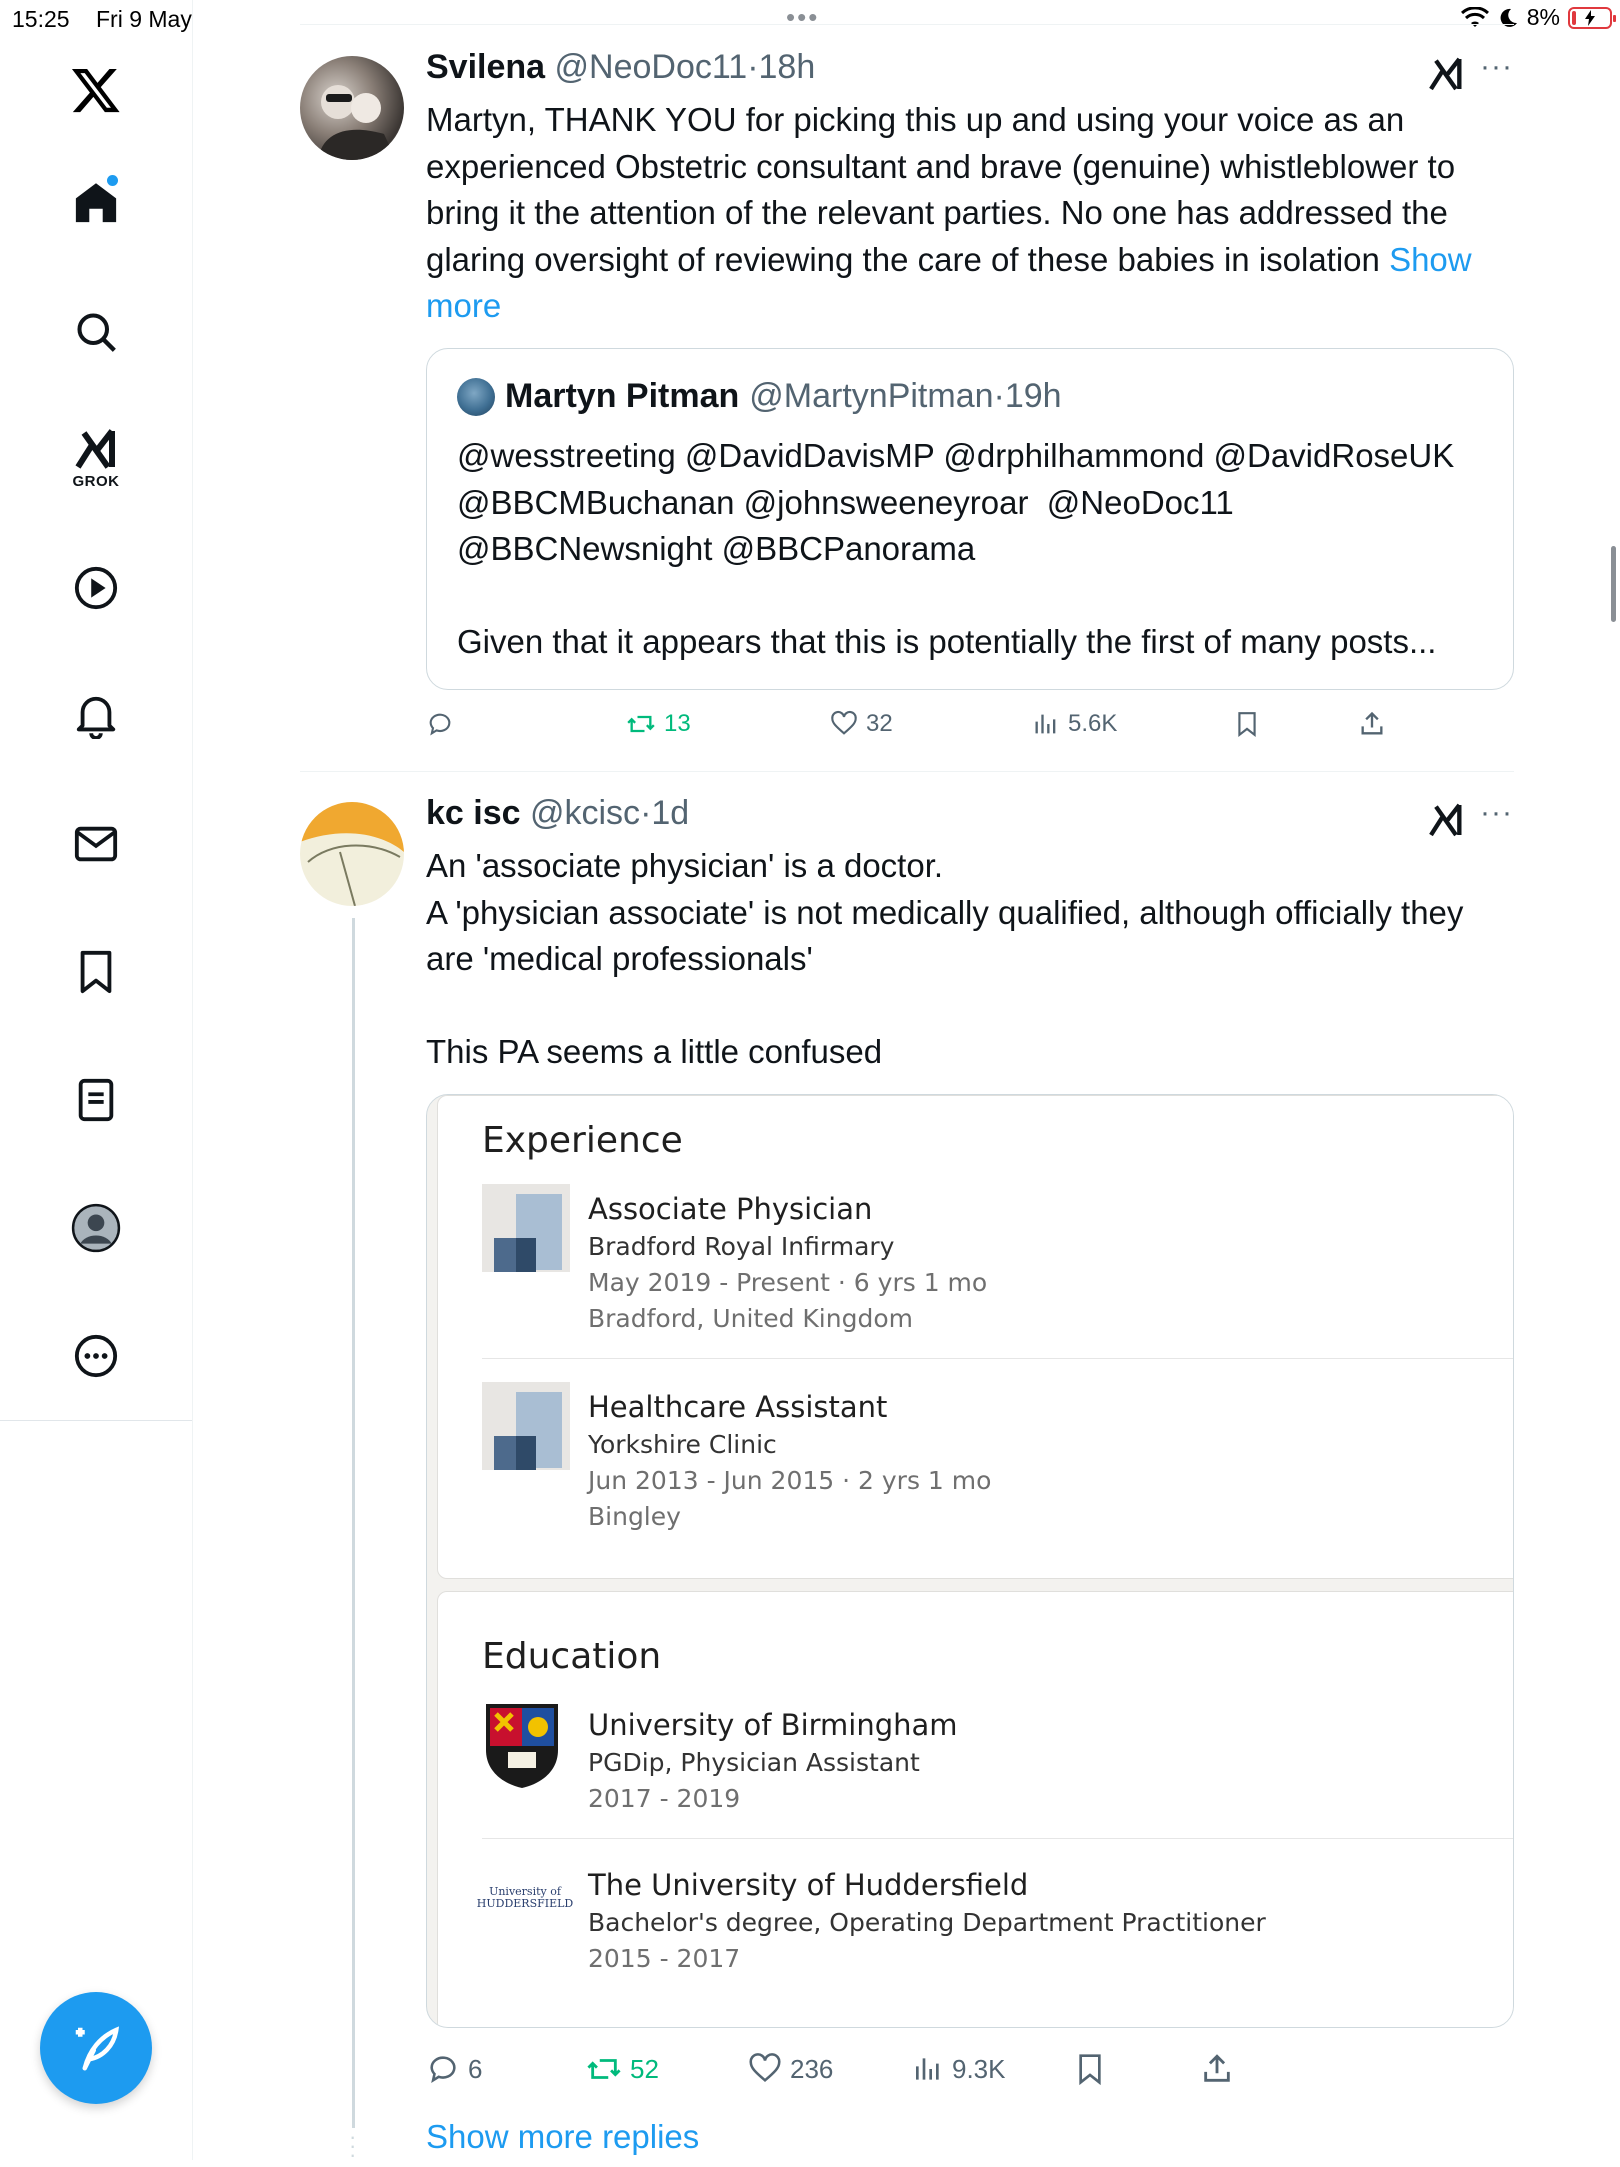 The width and height of the screenshot is (1620, 2167). Describe the element at coordinates (1592, 17) in the screenshot. I see `battery-icon` at that location.